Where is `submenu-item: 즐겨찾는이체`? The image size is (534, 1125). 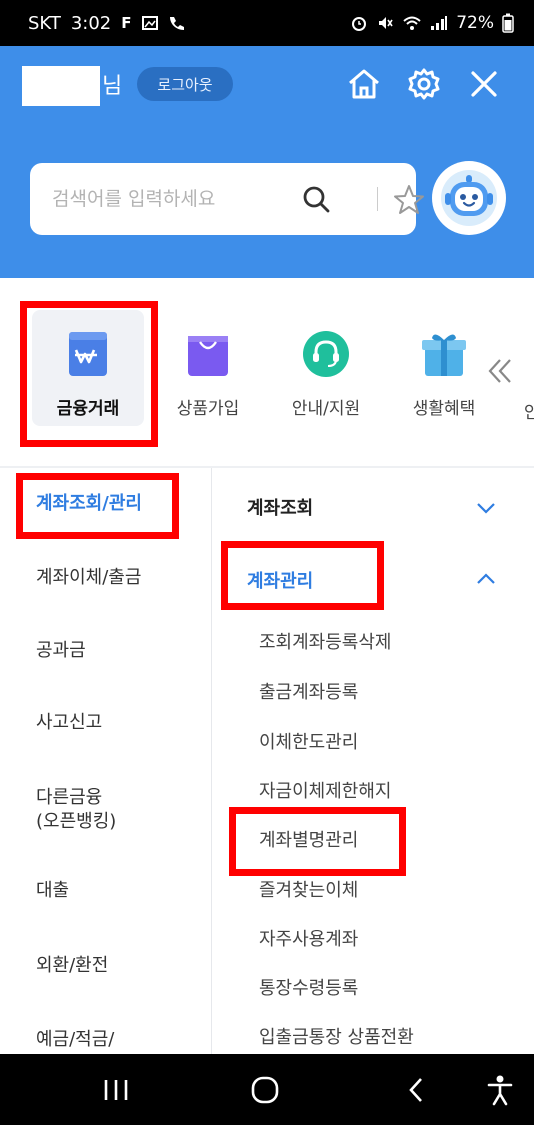
submenu-item: 즐겨찾는이체 is located at coordinates (308, 889).